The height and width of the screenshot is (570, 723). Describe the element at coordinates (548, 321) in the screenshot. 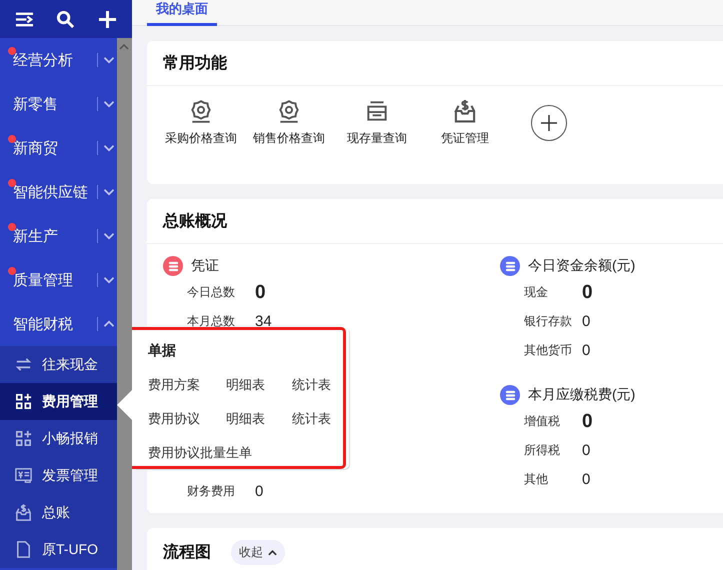

I see `metric-label: 银行存款` at that location.